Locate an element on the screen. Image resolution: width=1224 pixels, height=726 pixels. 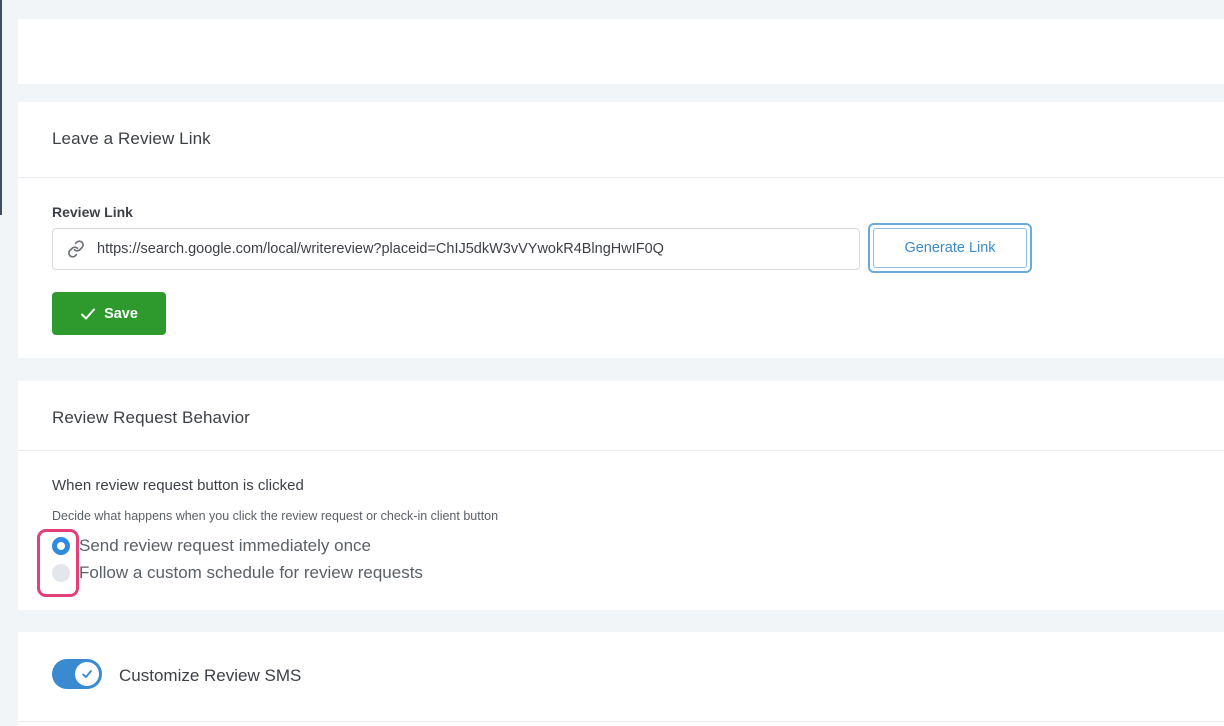
radio-label-immediate: Send review request immediately once is located at coordinates (225, 545).